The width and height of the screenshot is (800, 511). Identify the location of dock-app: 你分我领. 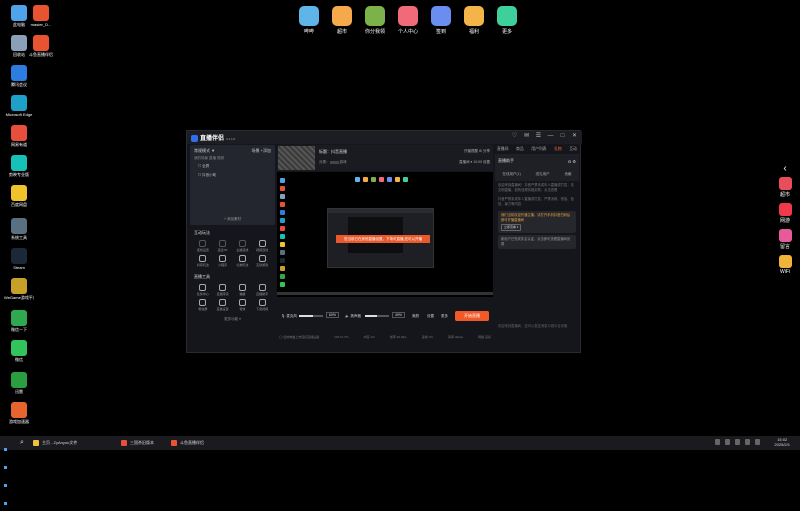
(375, 20).